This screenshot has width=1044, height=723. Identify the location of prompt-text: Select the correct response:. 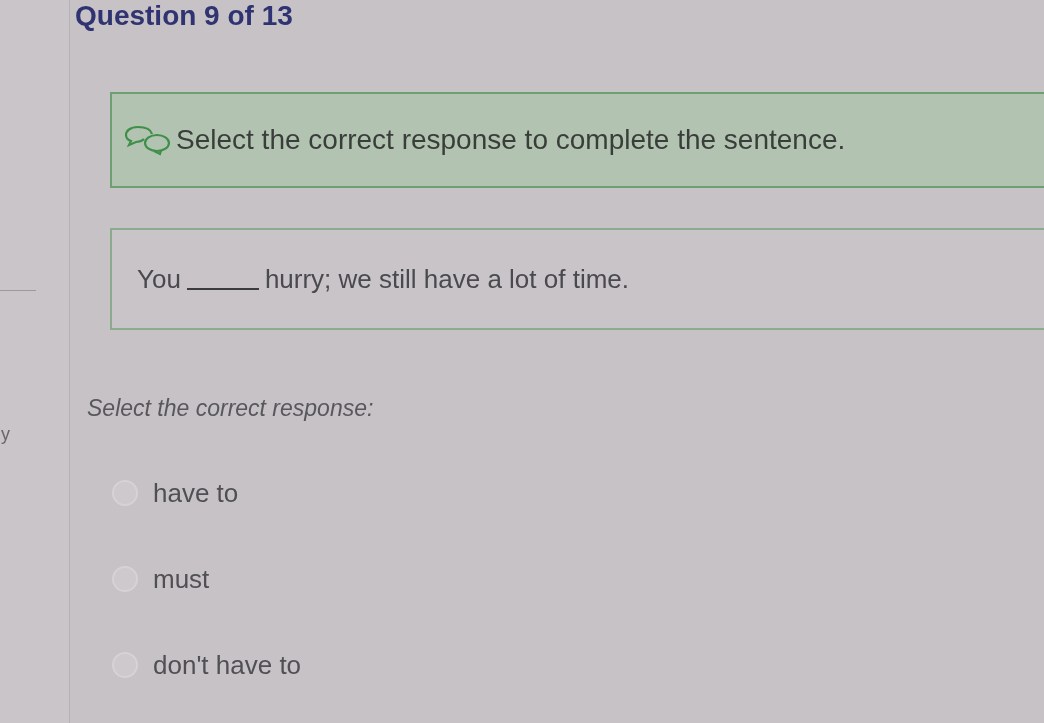
(230, 408).